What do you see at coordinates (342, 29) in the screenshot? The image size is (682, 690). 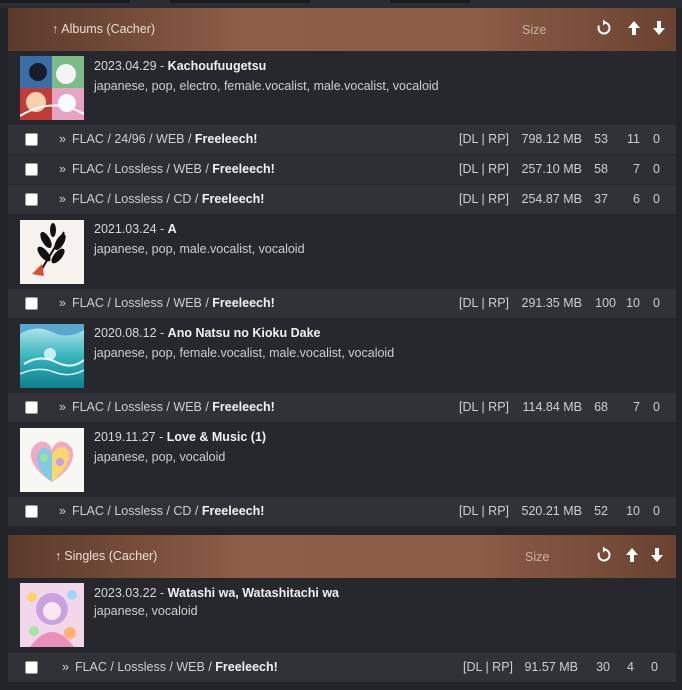 I see `section-header-albums: ↑ Albums (Cacher) Size` at bounding box center [342, 29].